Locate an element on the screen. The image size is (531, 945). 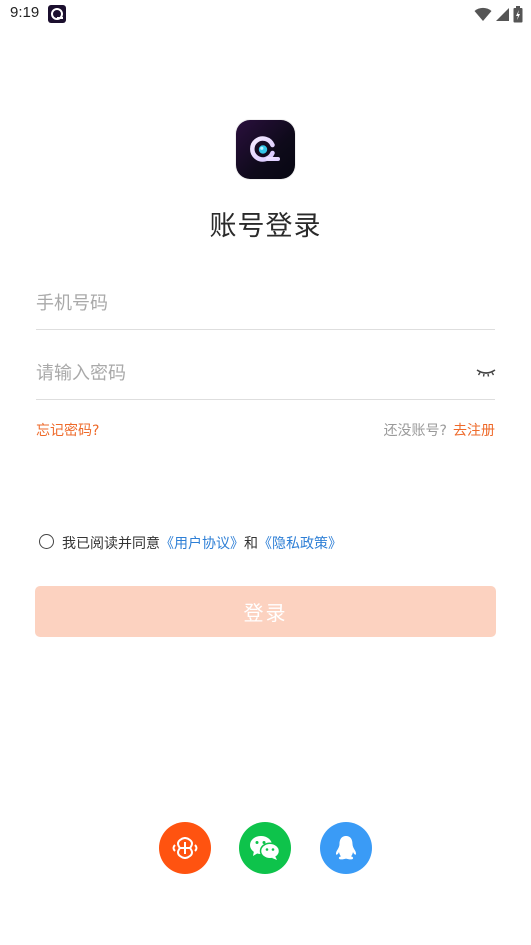
status-time: 9:19 is located at coordinates (25, 12).